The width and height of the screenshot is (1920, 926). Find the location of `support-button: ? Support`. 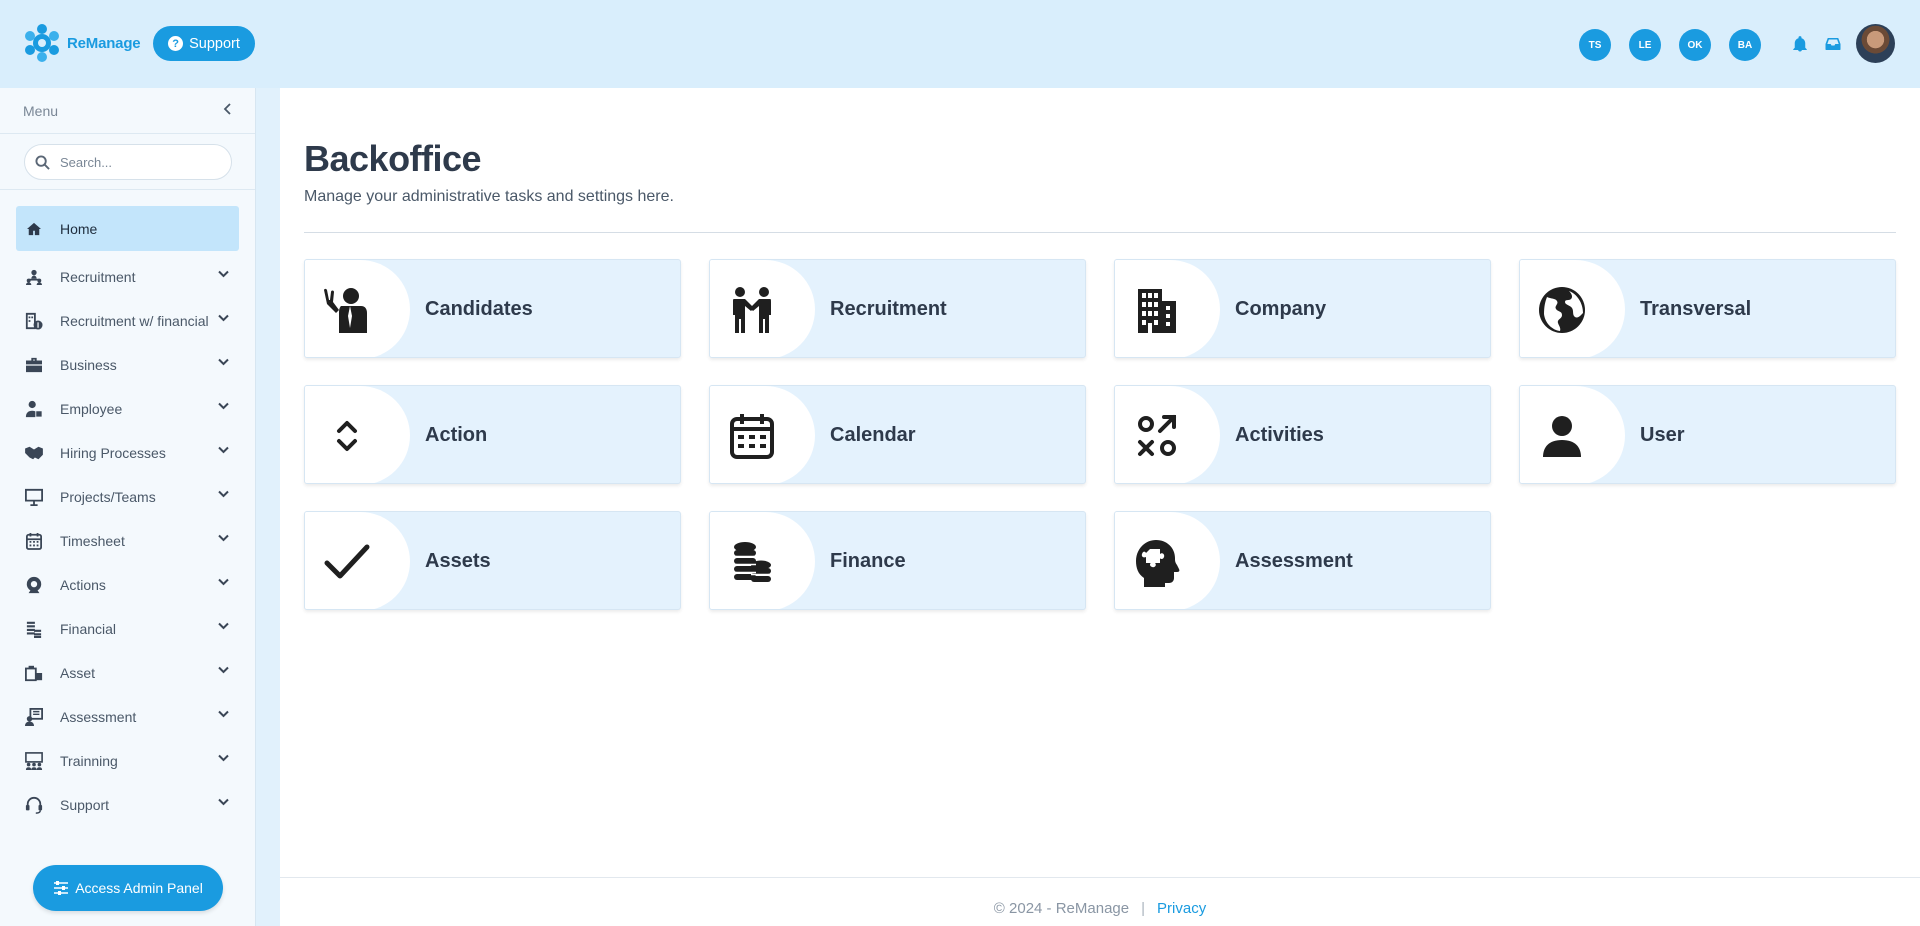

support-button: ? Support is located at coordinates (204, 43).